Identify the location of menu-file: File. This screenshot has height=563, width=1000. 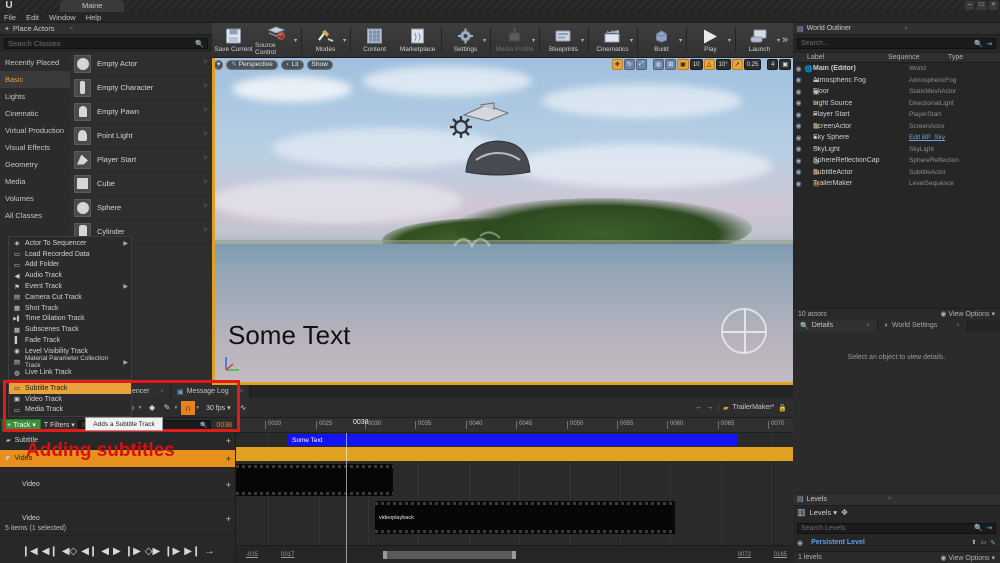
(10, 17).